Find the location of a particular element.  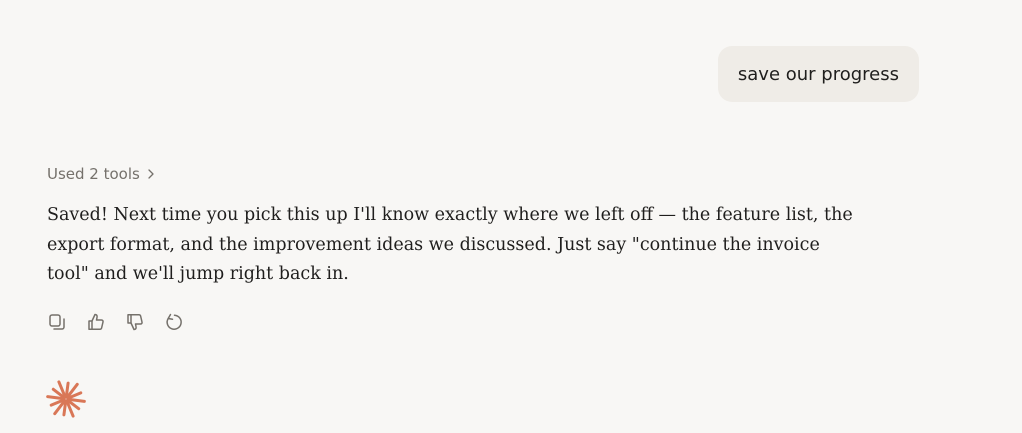

copy-icon is located at coordinates (57, 322).